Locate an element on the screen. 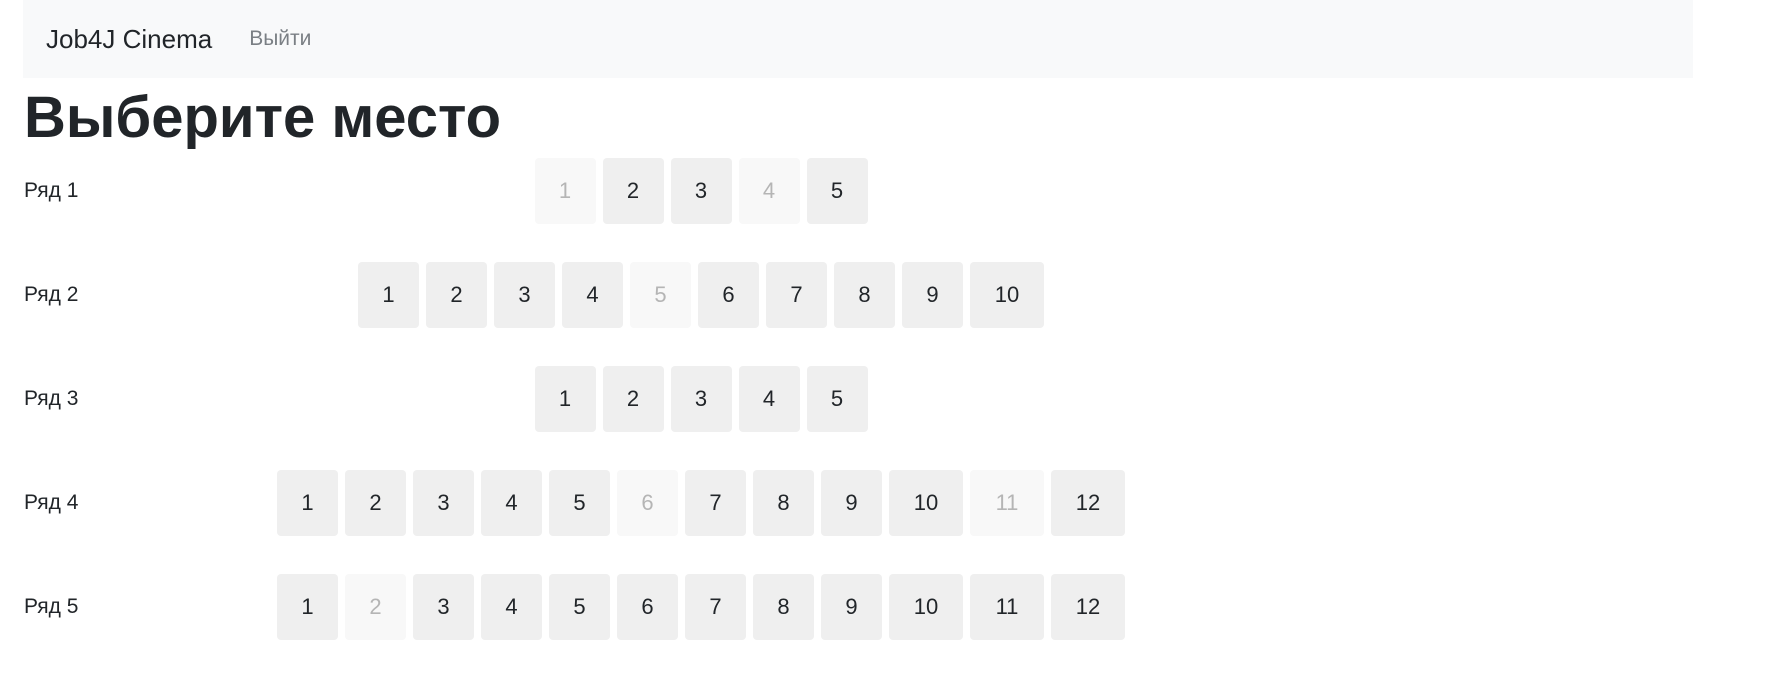 The image size is (1777, 684). seat-button-taken: 4 is located at coordinates (769, 191).